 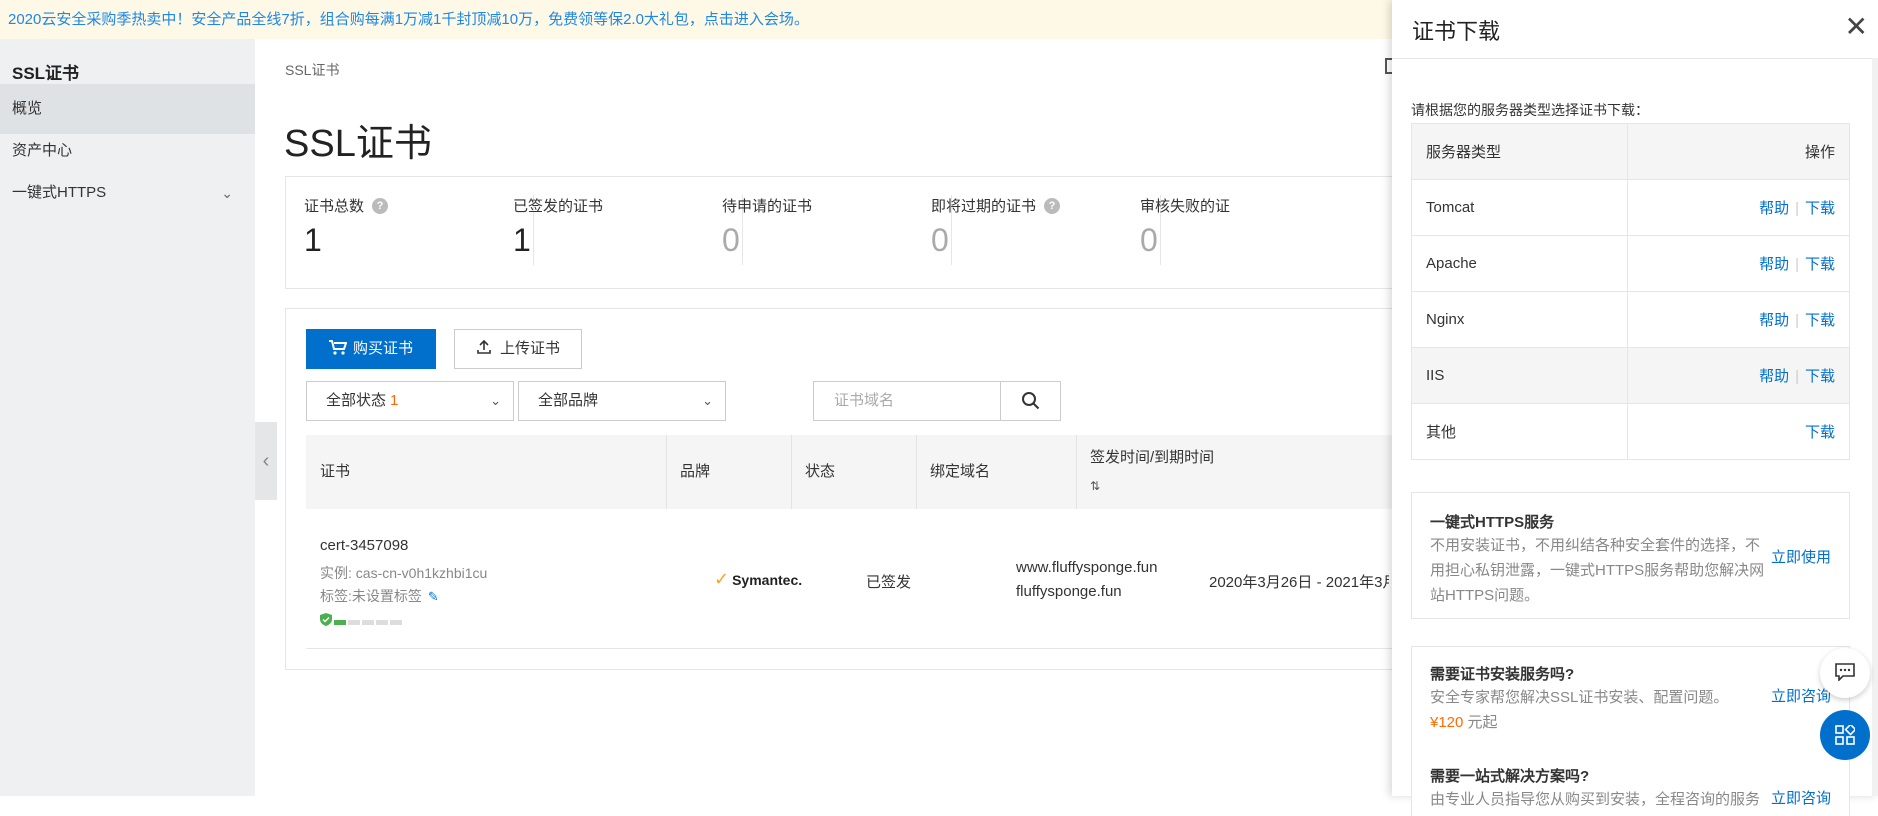 I want to click on stat-label: 已签发的证书, so click(x=558, y=206).